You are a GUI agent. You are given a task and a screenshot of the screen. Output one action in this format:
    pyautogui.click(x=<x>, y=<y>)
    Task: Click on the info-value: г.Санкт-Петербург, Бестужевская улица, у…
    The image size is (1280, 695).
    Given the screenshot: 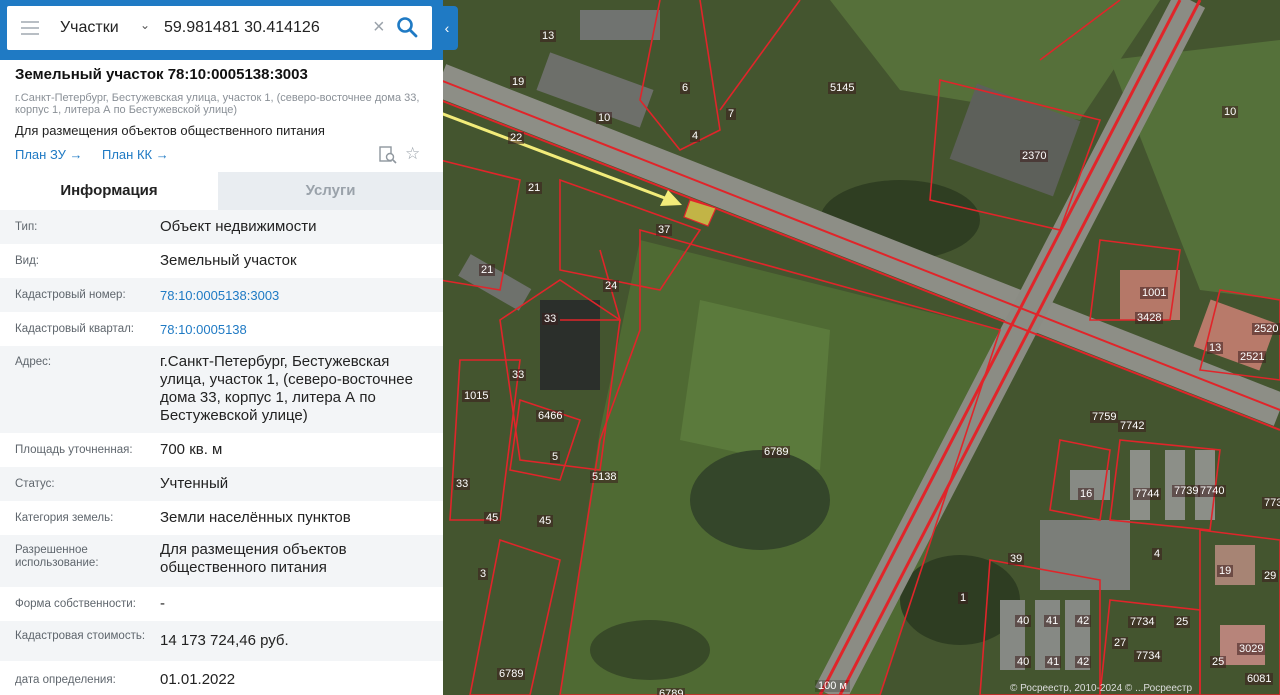 What is the action you would take?
    pyautogui.click(x=286, y=388)
    